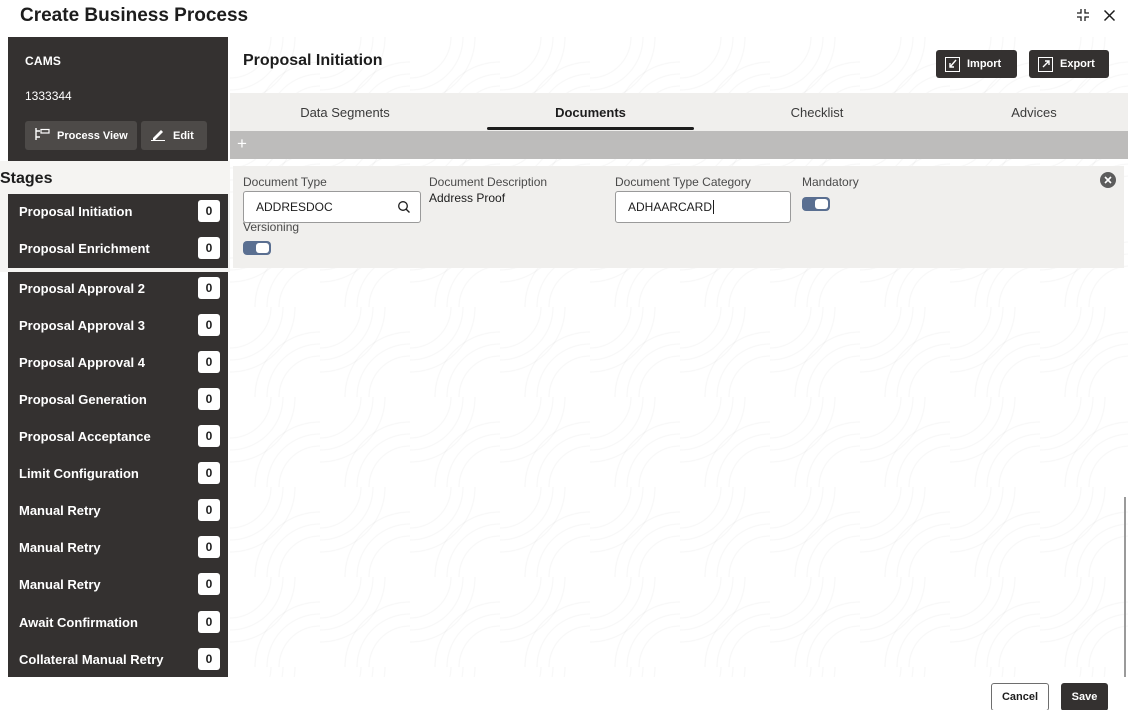 The height and width of the screenshot is (710, 1128). I want to click on document-description-label: Document Description, so click(488, 182).